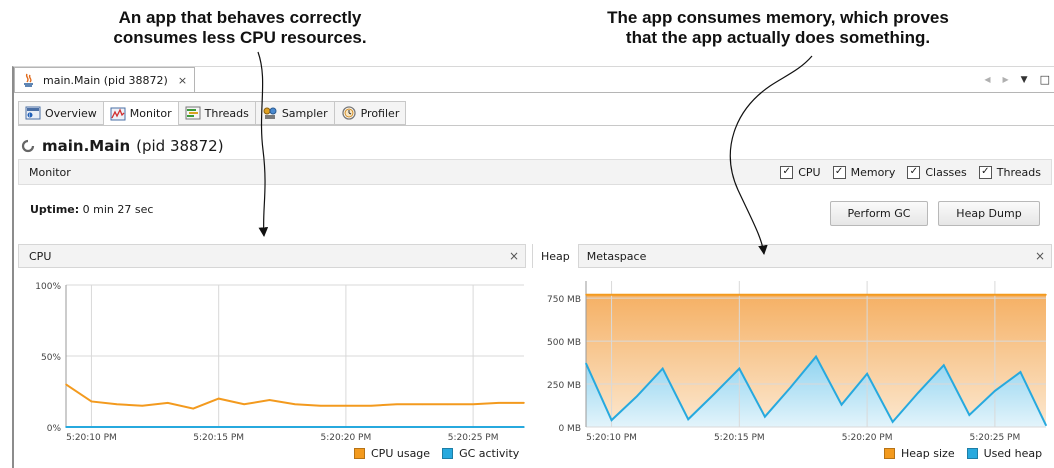  I want to click on dropdown-icon: ▼, so click(1024, 80).